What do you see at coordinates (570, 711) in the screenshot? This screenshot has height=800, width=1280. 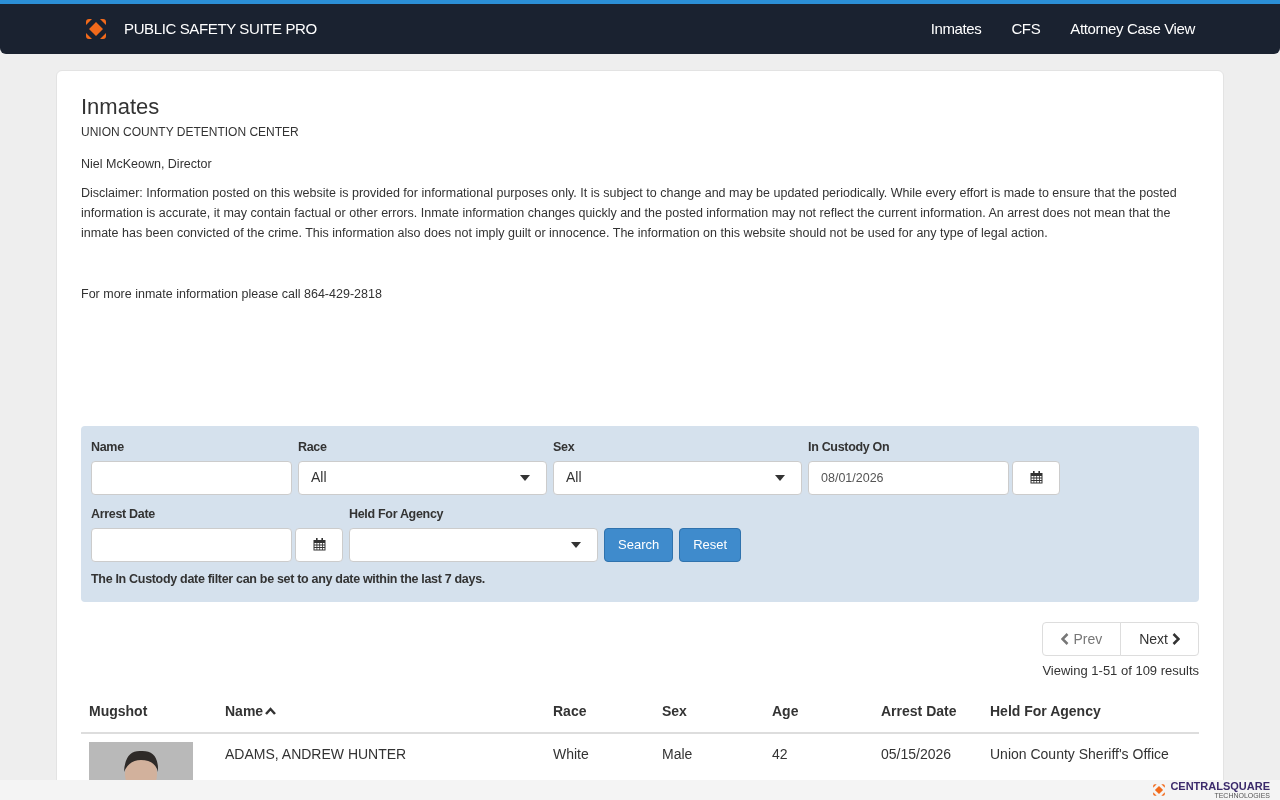 I see `column-header: Race` at bounding box center [570, 711].